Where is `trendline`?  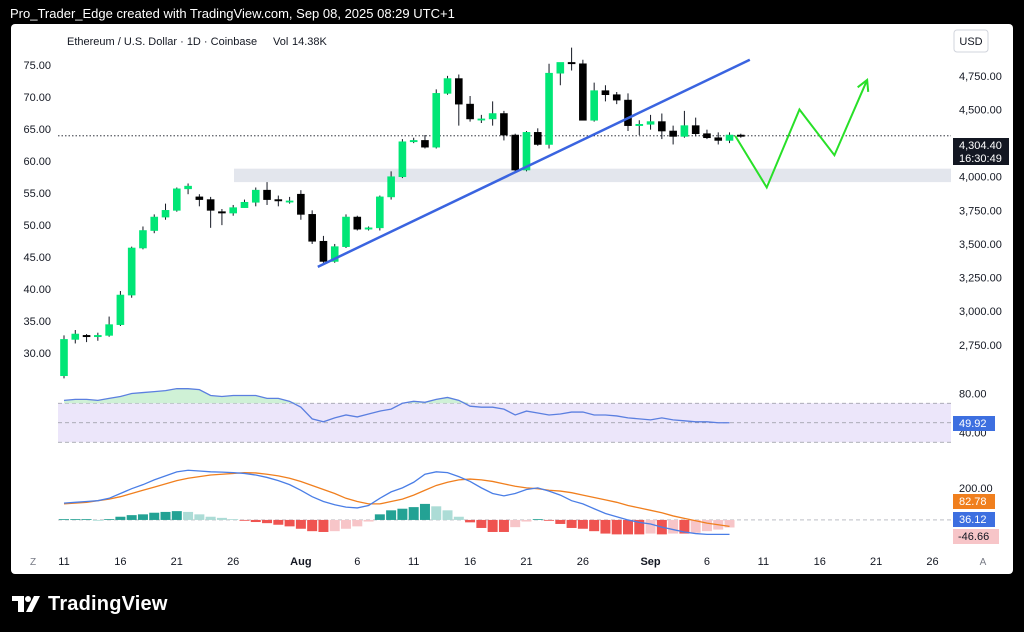 trendline is located at coordinates (534, 163).